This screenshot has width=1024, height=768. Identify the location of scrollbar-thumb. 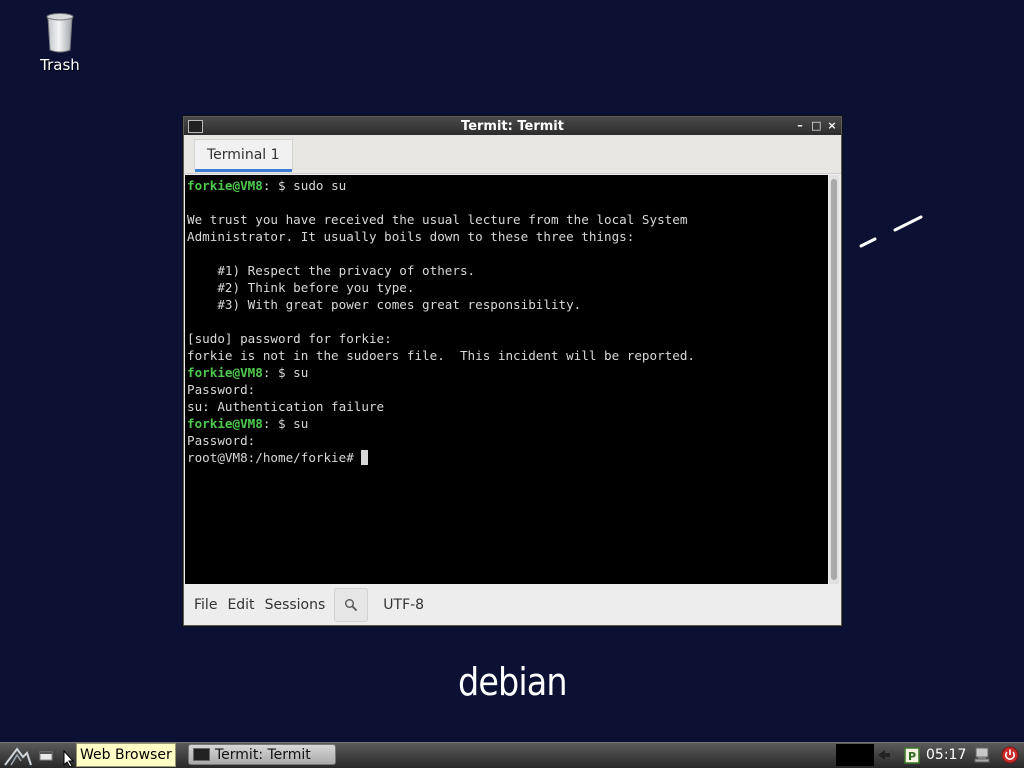
(834, 379).